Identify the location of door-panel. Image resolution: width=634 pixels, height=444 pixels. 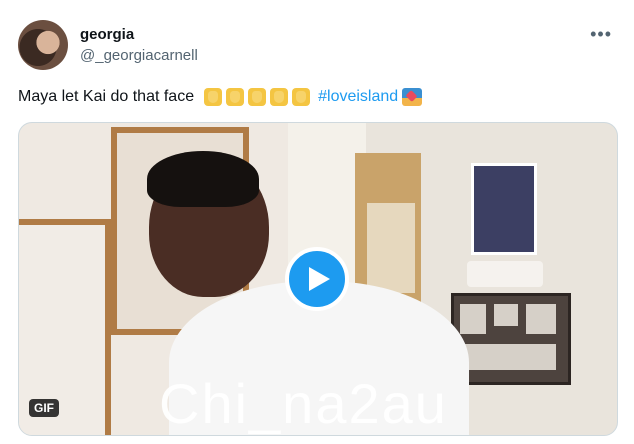
(391, 248).